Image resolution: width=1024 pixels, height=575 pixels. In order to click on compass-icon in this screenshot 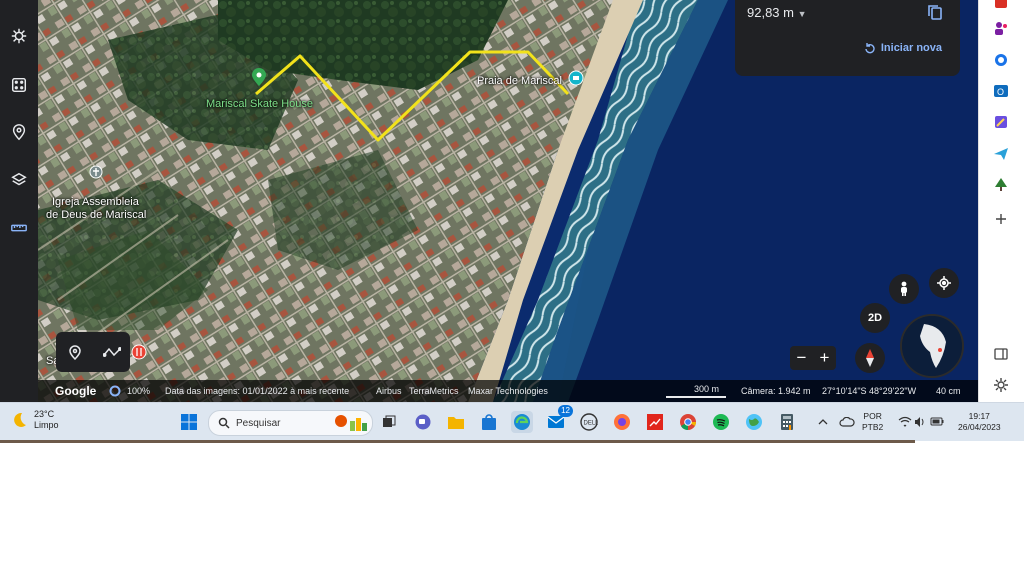, I will do `click(870, 358)`.